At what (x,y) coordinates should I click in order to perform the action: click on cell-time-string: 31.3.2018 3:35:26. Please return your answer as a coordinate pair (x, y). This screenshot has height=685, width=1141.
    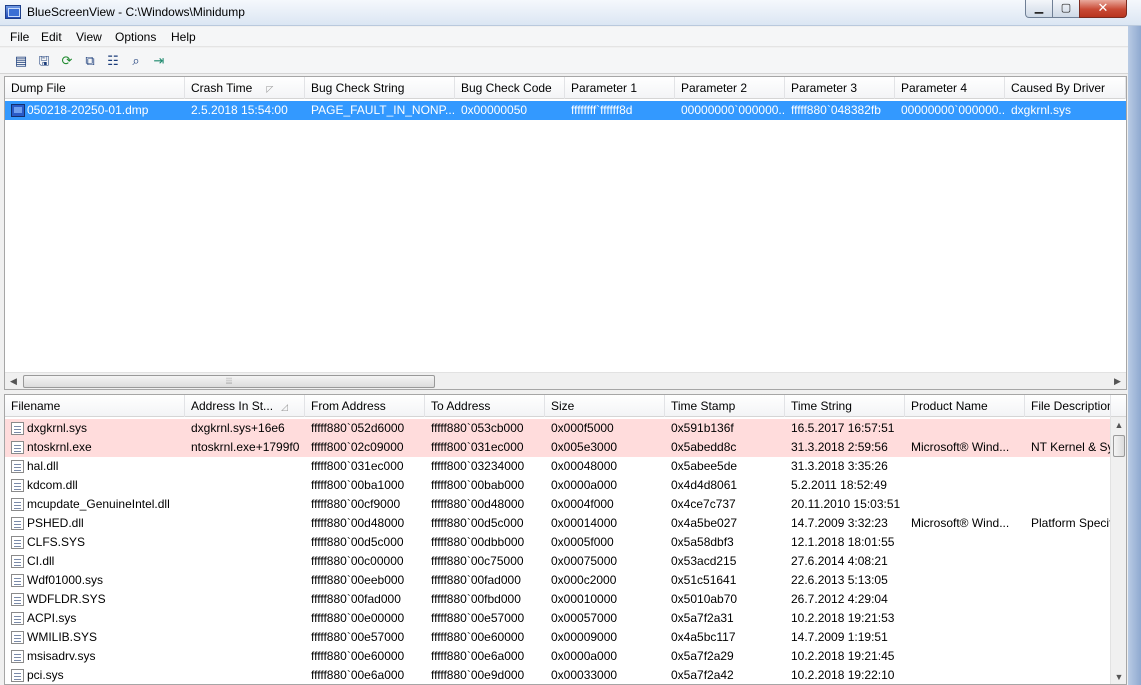
    Looking at the image, I should click on (839, 466).